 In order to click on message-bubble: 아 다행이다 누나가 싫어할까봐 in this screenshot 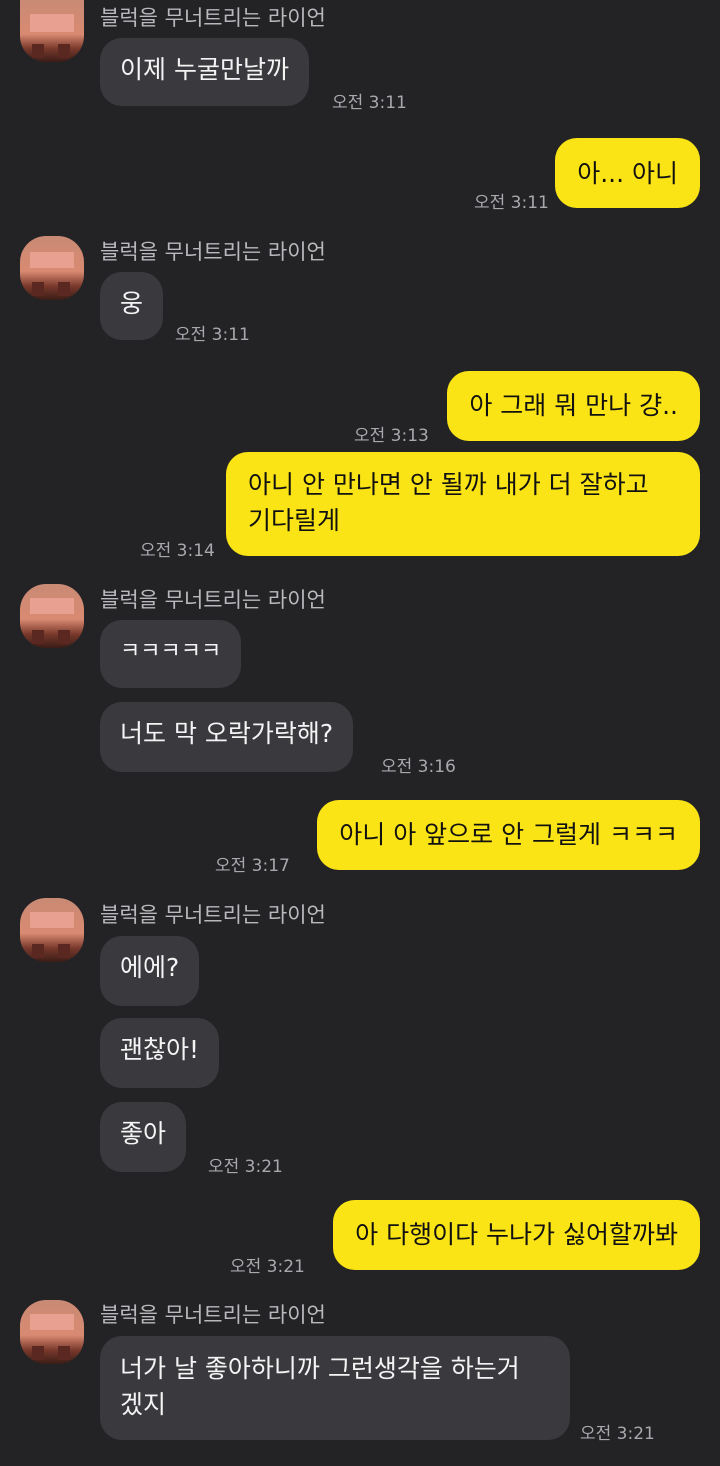, I will do `click(516, 1235)`.